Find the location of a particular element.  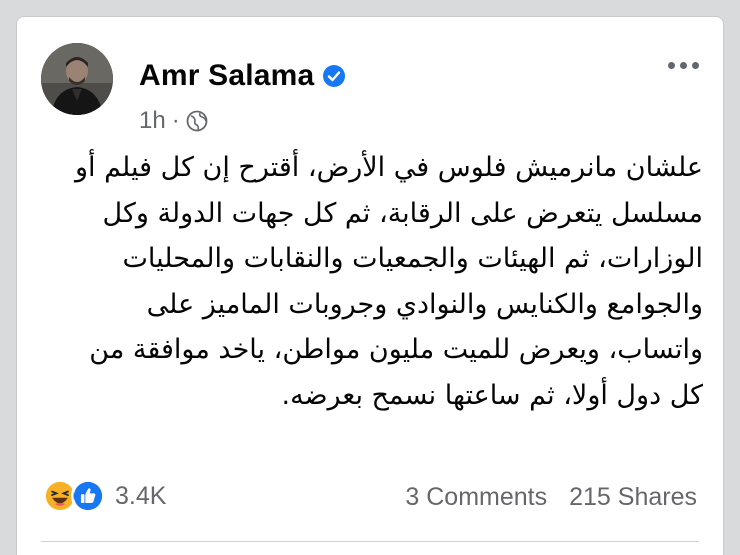

like-reaction-icon is located at coordinates (88, 496).